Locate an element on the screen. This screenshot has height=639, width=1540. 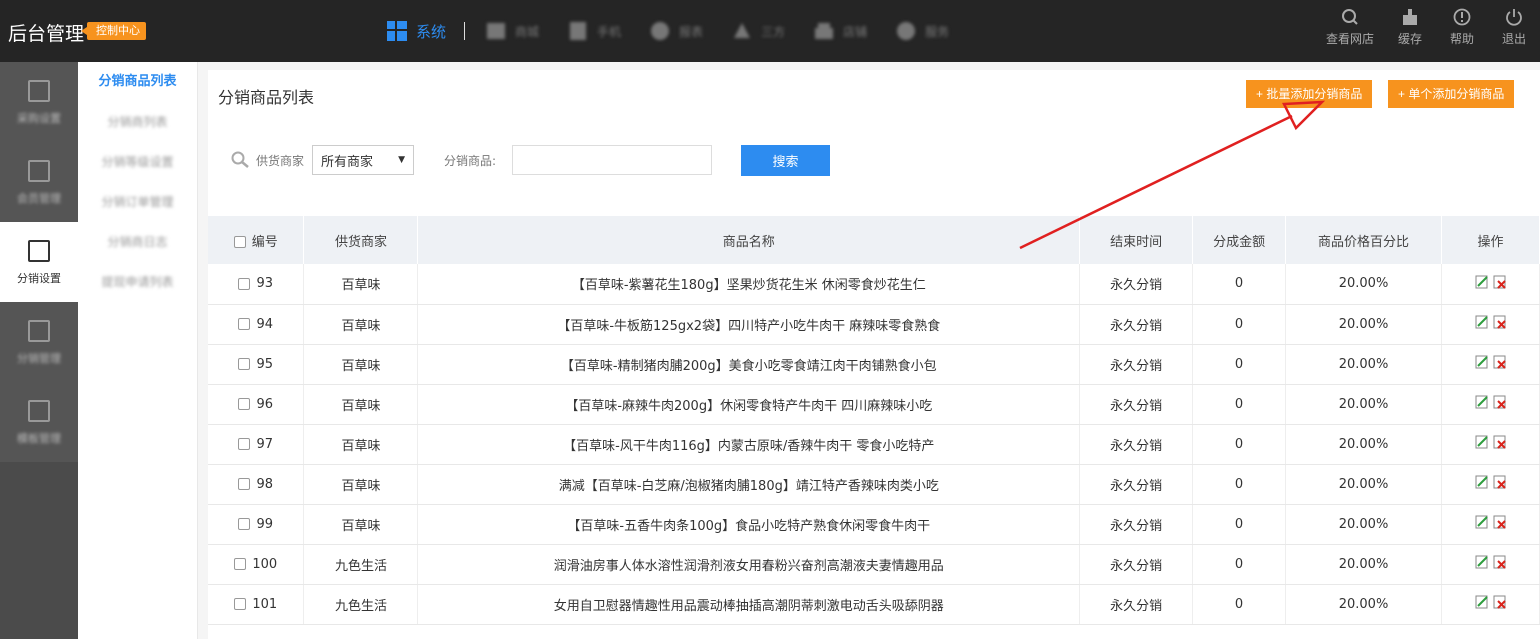
product-search-input is located at coordinates (612, 160).